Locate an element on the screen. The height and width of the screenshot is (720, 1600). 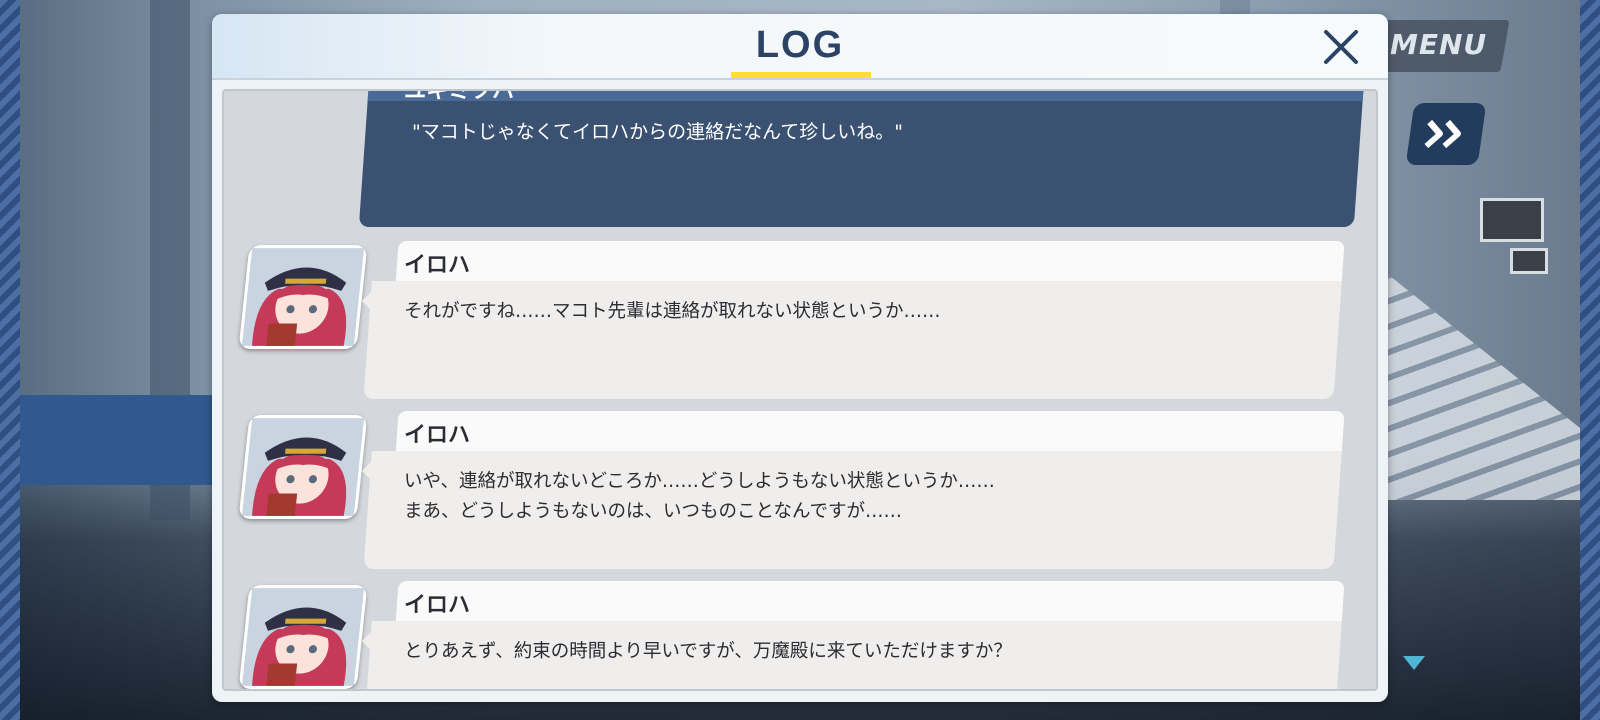
log-header: LOG is located at coordinates (800, 47).